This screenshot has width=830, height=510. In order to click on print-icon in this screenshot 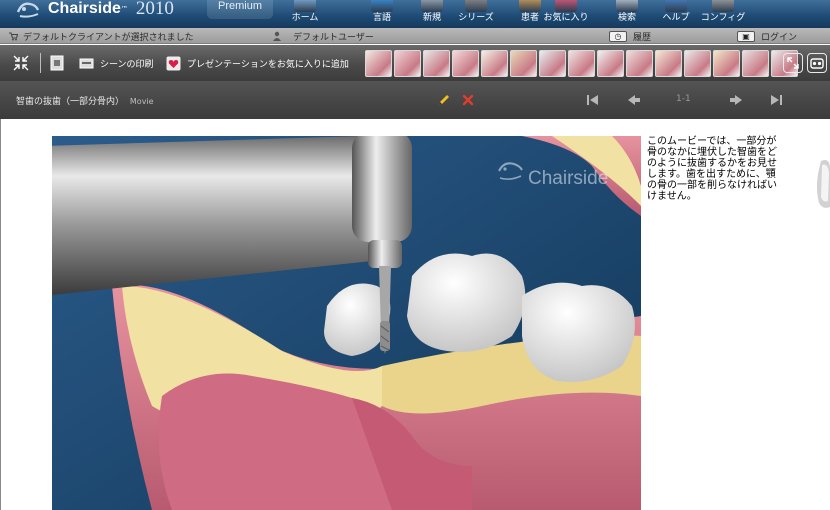, I will do `click(86, 63)`.